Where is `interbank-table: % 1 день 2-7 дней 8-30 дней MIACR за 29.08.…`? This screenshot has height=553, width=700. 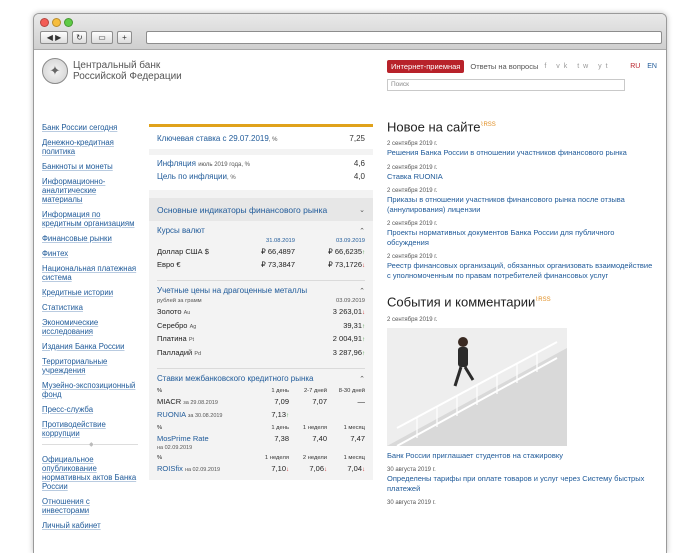 interbank-table: % 1 день 2-7 дней 8-30 дней MIACR за 29.08.… is located at coordinates (261, 431).